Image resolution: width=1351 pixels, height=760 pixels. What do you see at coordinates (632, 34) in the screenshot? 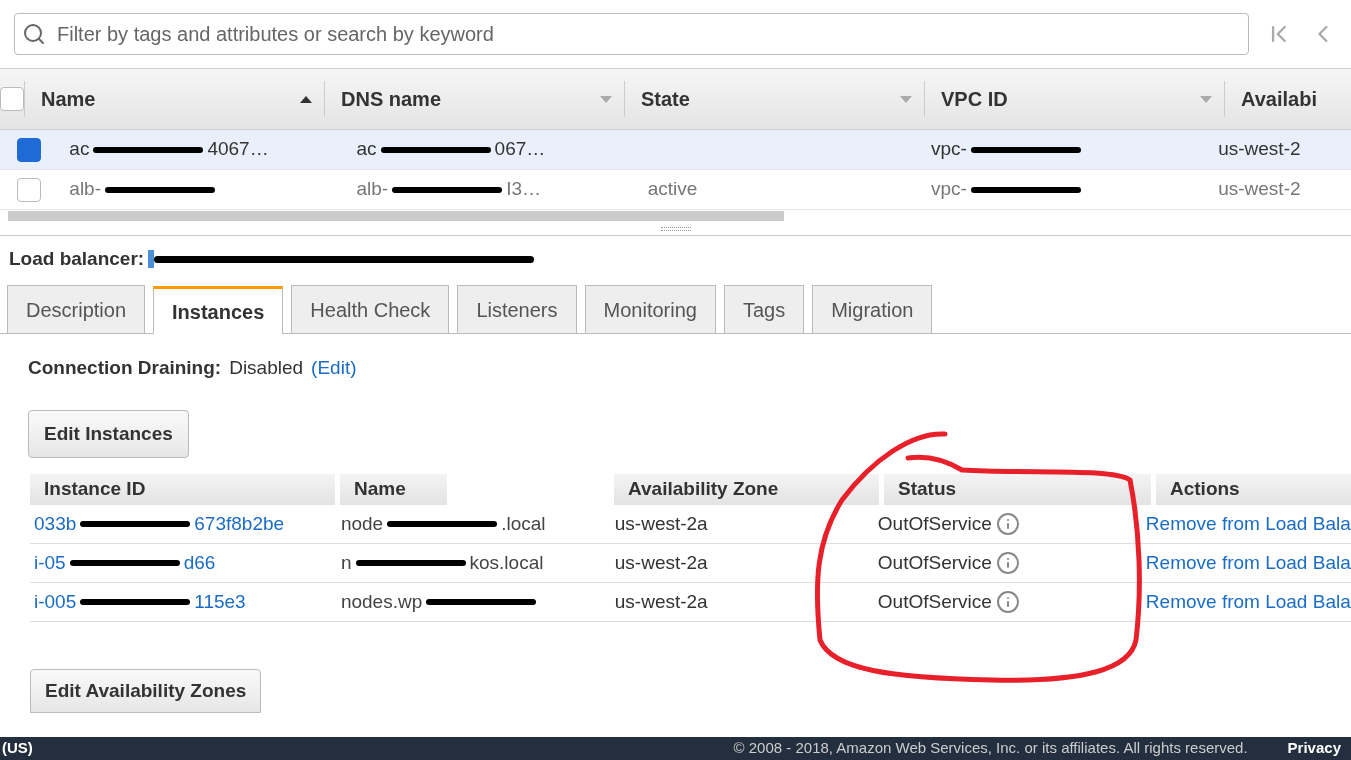
I see `search-field: Filter by tags and attributes or search by keyword` at bounding box center [632, 34].